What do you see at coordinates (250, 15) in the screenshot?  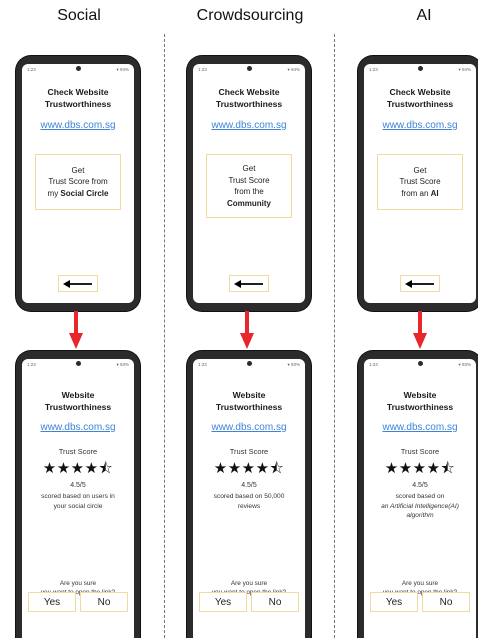 I see `column-heading-crowdsourcing: Crowdsourcing` at bounding box center [250, 15].